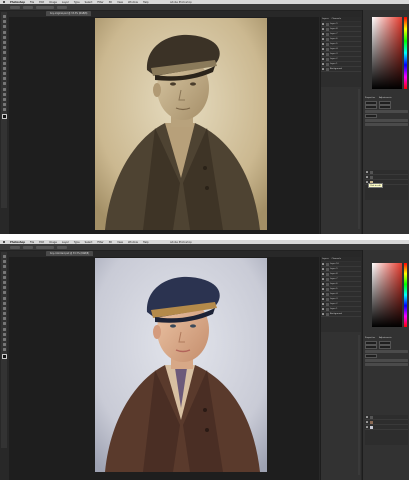  I want to click on document-tab: boy-colorized.psd @ 33.3% (RGB/8), so click(70, 253).